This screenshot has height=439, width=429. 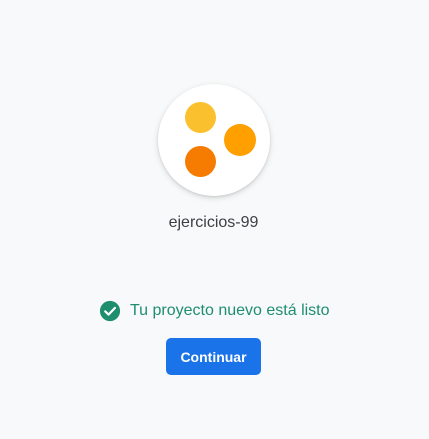 I want to click on continue-button: Continuar, so click(x=213, y=356).